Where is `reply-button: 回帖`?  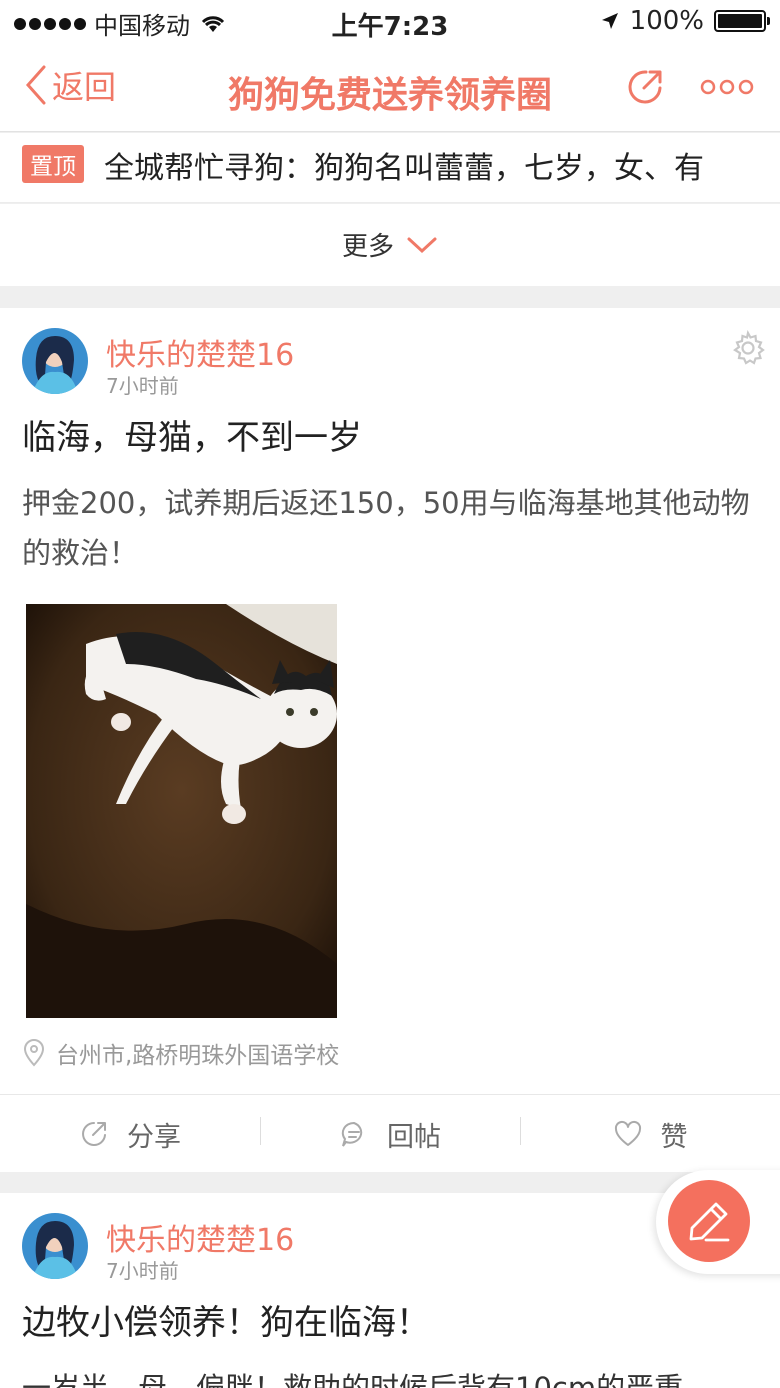
reply-button: 回帖 is located at coordinates (390, 1134).